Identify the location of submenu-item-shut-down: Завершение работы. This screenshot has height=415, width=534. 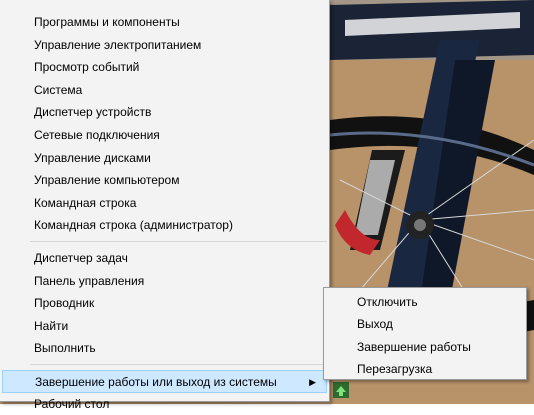
(425, 347).